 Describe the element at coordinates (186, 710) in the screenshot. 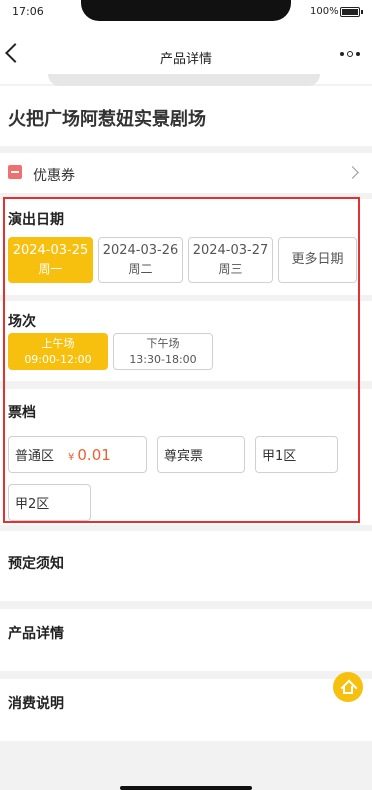

I see `consumption-notes-section: 消费说明` at that location.